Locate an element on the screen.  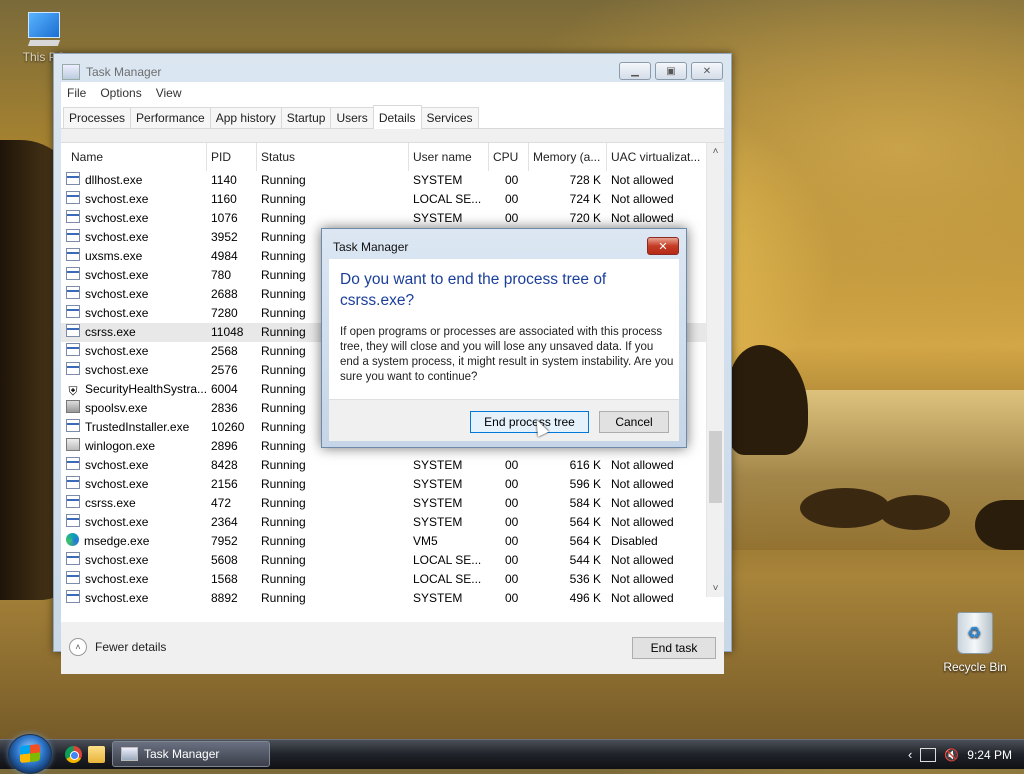
window-title-bar: Task Manager is located at coordinates (111, 72).